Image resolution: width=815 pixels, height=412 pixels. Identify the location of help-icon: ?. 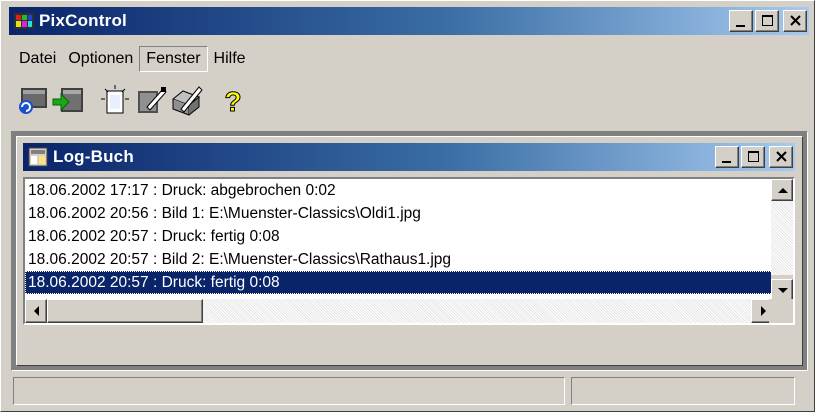
(233, 102).